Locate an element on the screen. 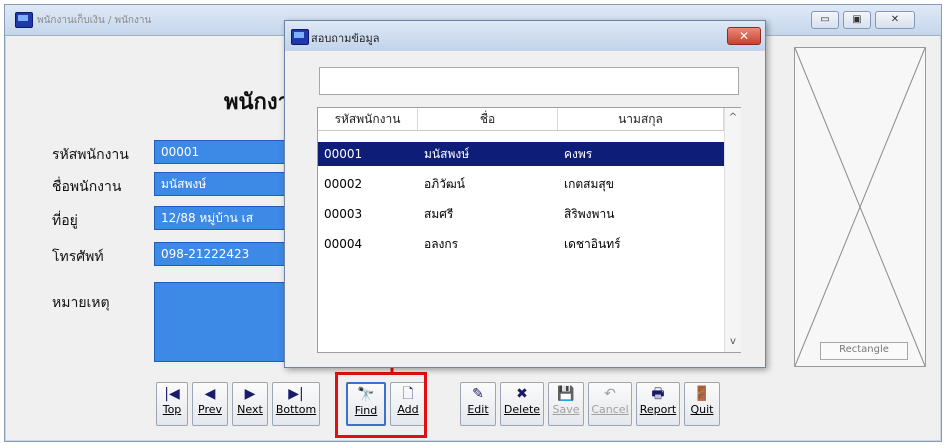 This screenshot has height=446, width=946. delete-button: ✖ Delete is located at coordinates (522, 404).